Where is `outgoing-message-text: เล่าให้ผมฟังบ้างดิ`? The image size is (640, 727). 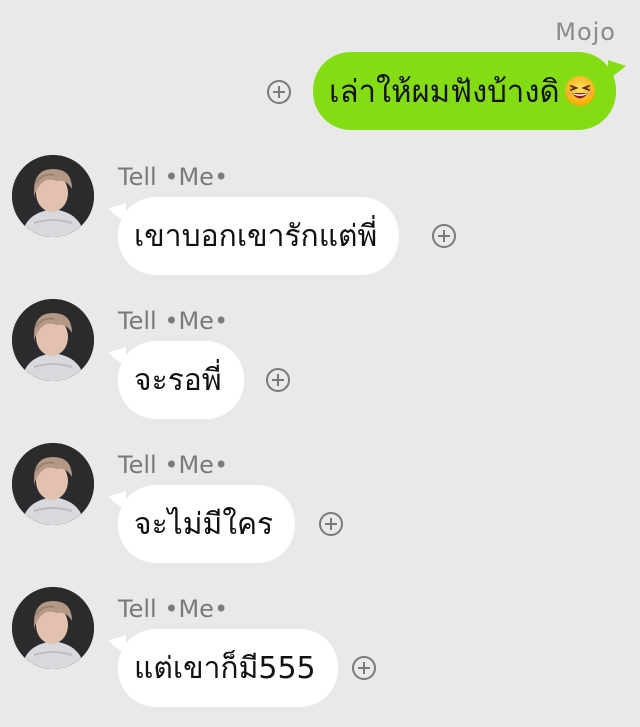 outgoing-message-text: เล่าให้ผมฟังบ้างดิ is located at coordinates (444, 92).